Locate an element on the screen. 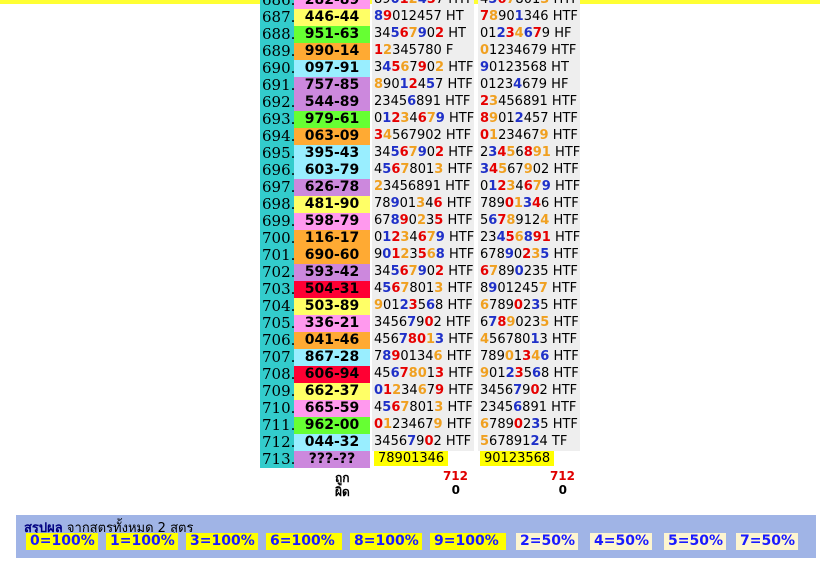  result-number: 116-17 is located at coordinates (332, 238).